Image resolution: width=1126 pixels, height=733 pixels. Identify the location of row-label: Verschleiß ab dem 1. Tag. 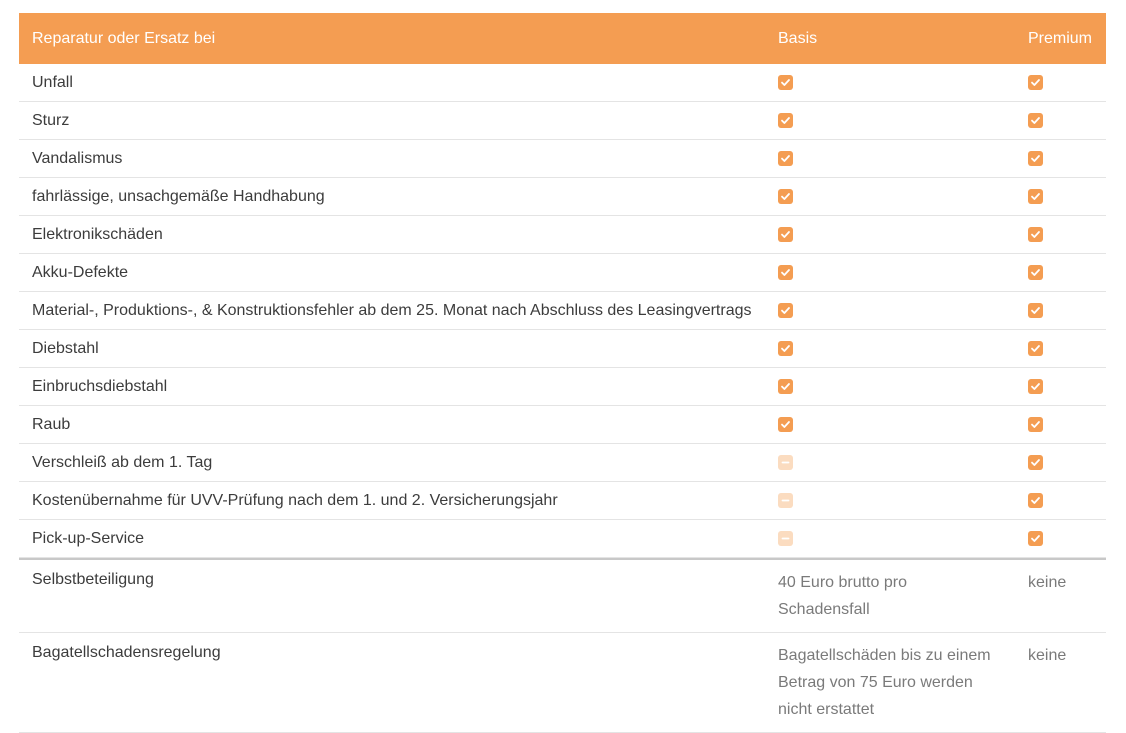
(122, 462).